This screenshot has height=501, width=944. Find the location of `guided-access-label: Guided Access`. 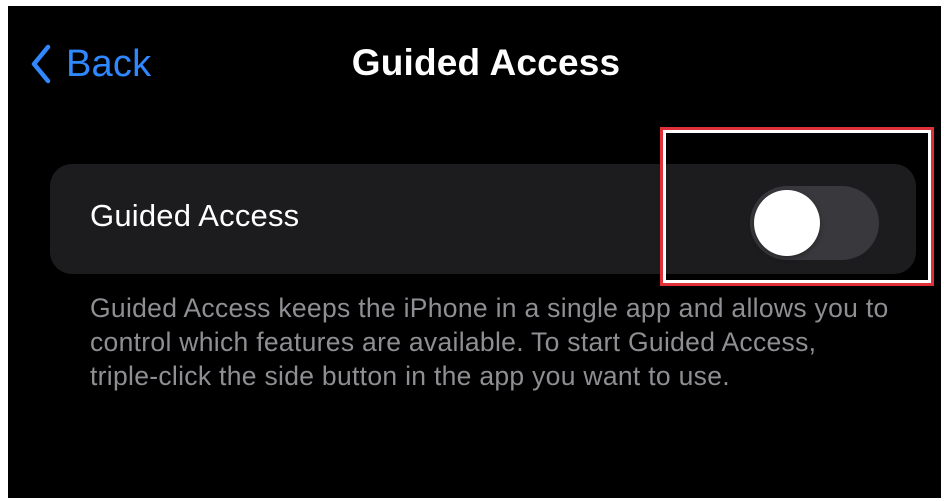

guided-access-label: Guided Access is located at coordinates (195, 215).